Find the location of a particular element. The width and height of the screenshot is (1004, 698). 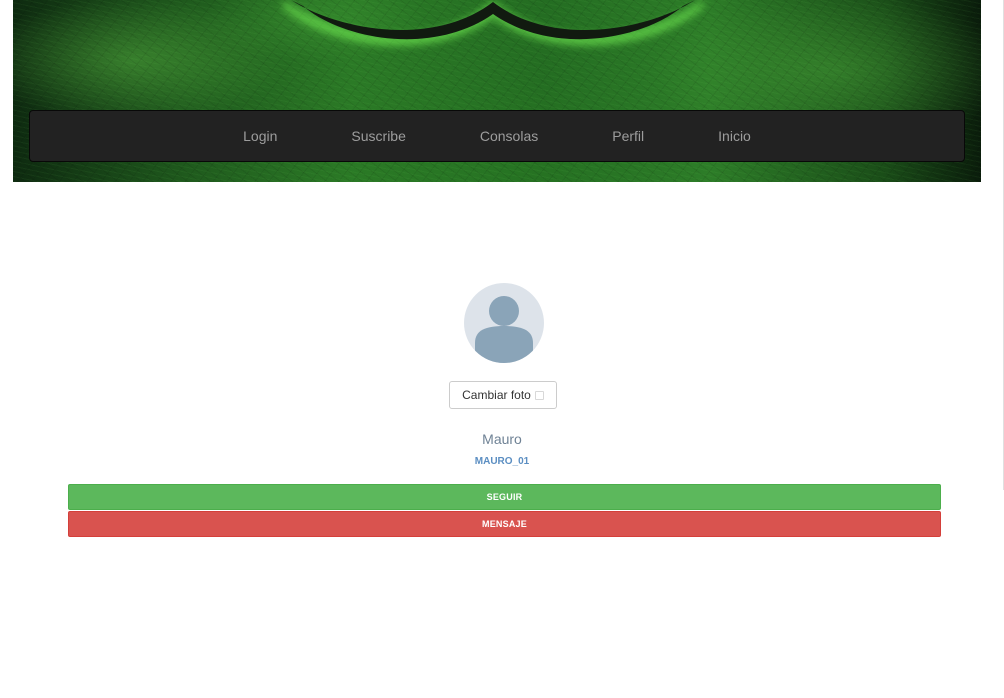

profile-username: MAURO_01 is located at coordinates (502, 461).